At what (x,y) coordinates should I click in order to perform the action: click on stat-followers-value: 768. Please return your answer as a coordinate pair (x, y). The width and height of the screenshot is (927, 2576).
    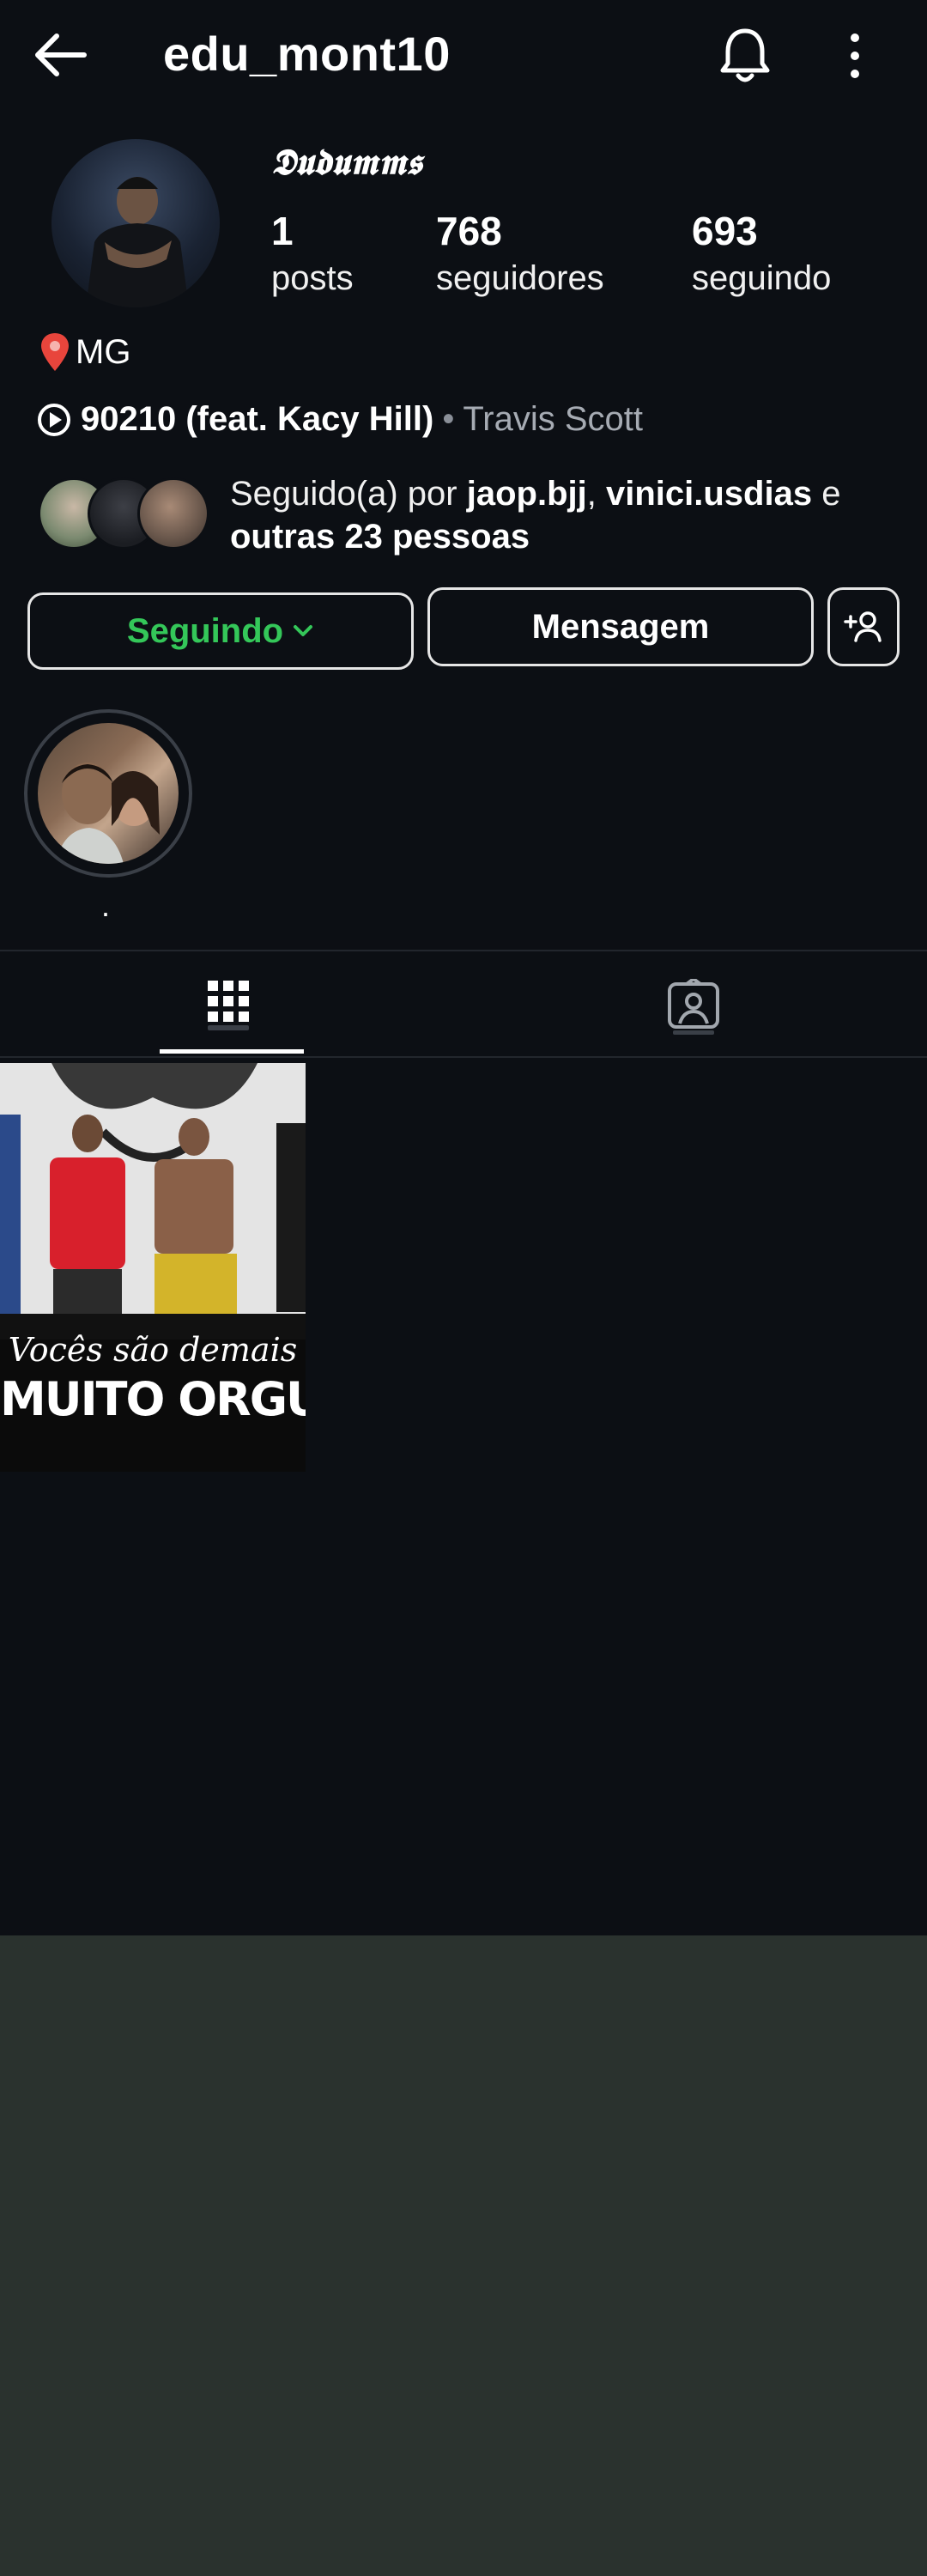
    Looking at the image, I should click on (469, 231).